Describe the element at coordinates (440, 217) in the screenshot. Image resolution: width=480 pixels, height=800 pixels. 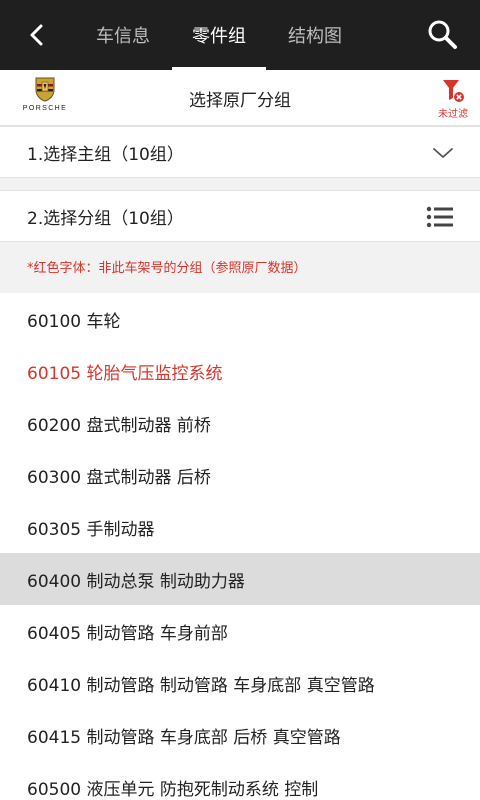
I see `list-icon` at that location.